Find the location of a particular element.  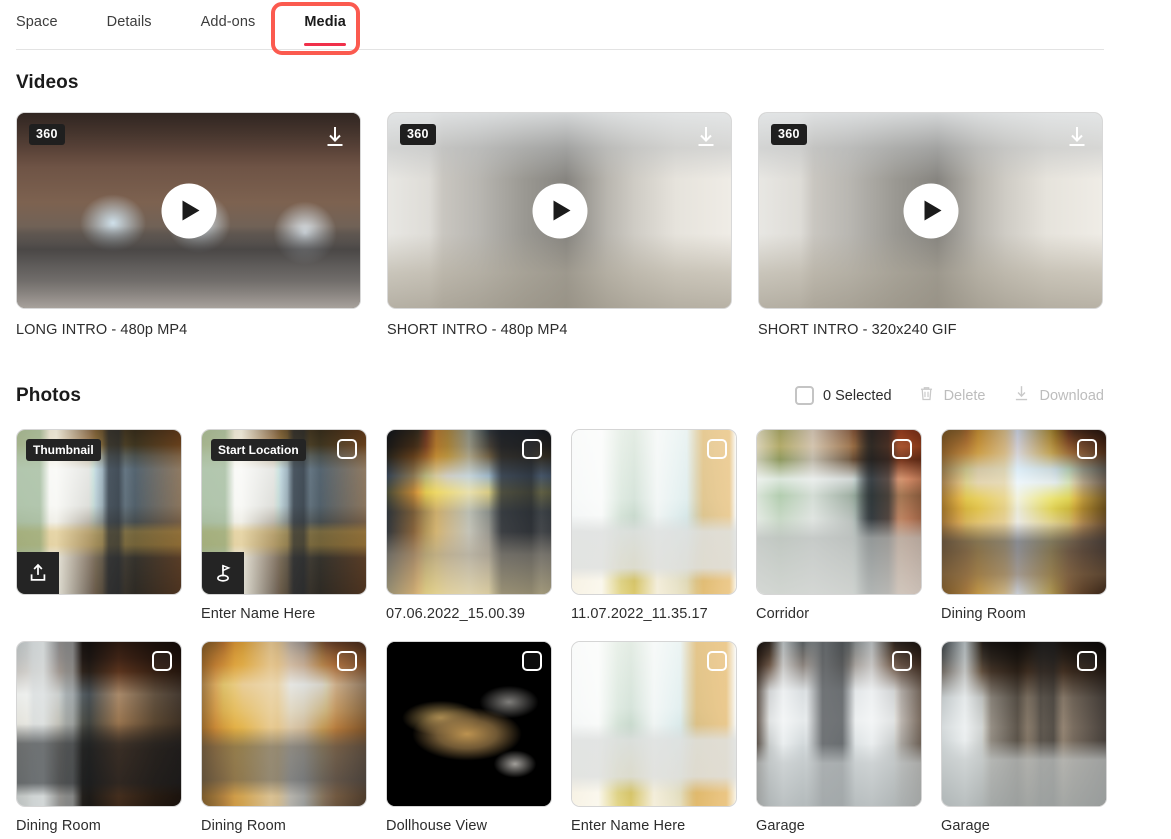

photos-section-header: Photos 0 Selected Delete Download is located at coordinates (560, 395).